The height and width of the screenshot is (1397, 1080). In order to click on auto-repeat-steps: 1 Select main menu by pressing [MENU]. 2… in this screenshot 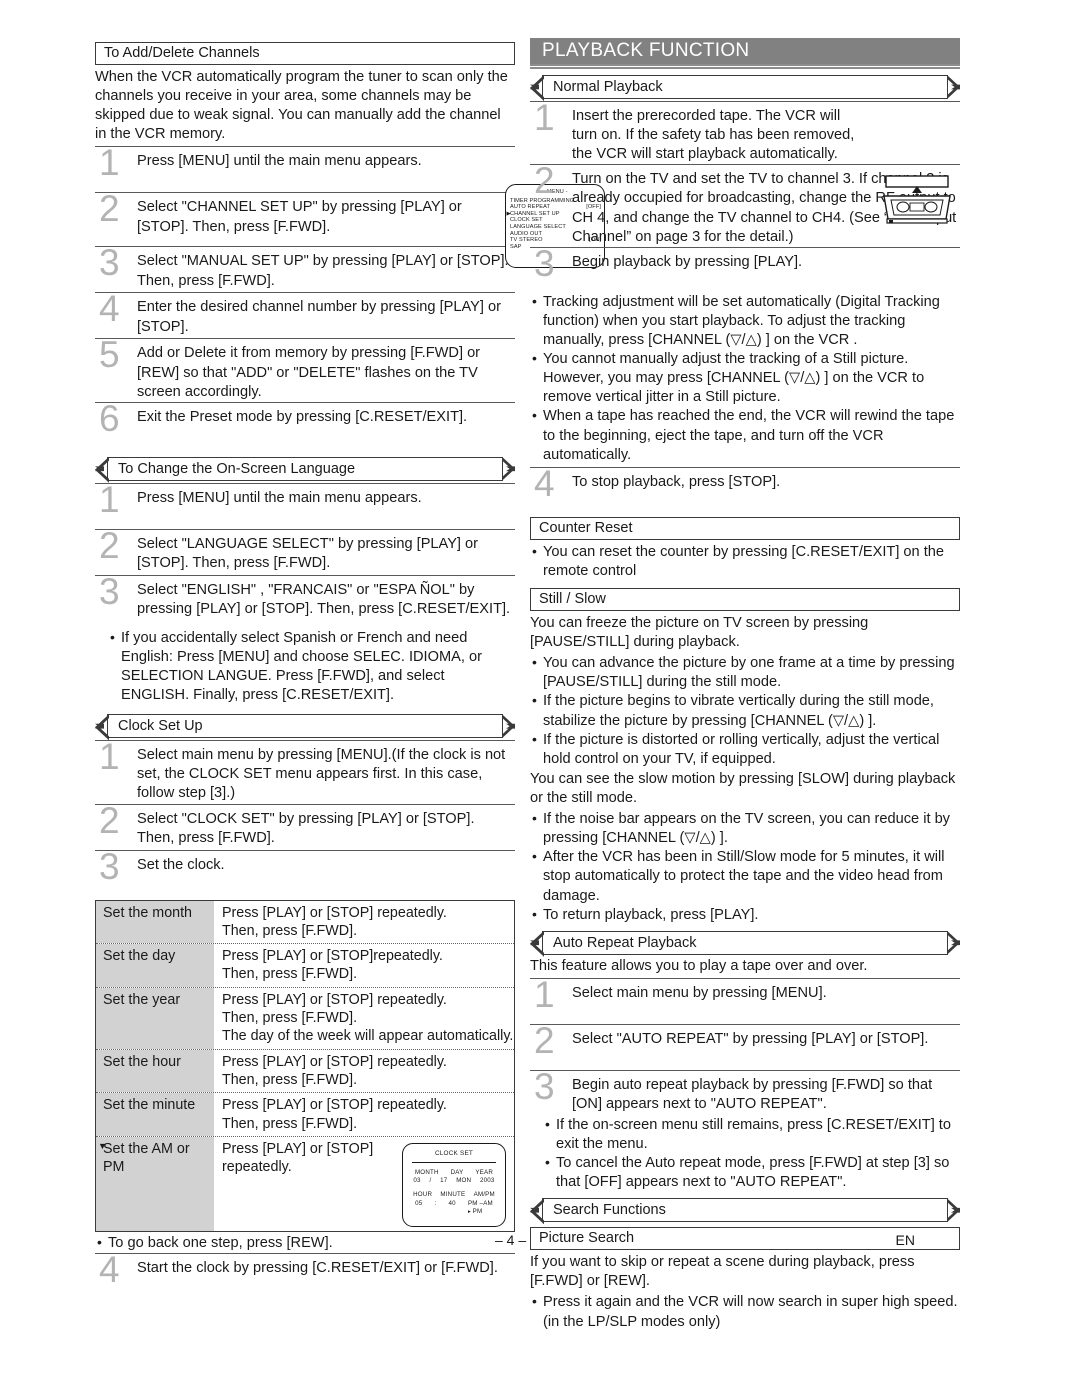, I will do `click(745, 1044)`.